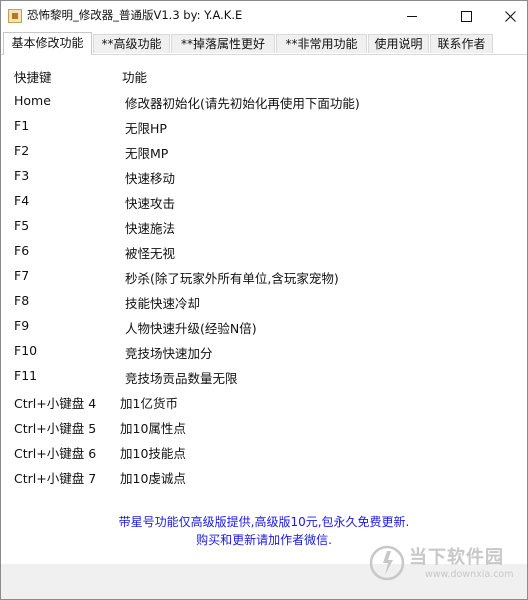 This screenshot has width=528, height=600. I want to click on hotkey-label: F4, so click(22, 200).